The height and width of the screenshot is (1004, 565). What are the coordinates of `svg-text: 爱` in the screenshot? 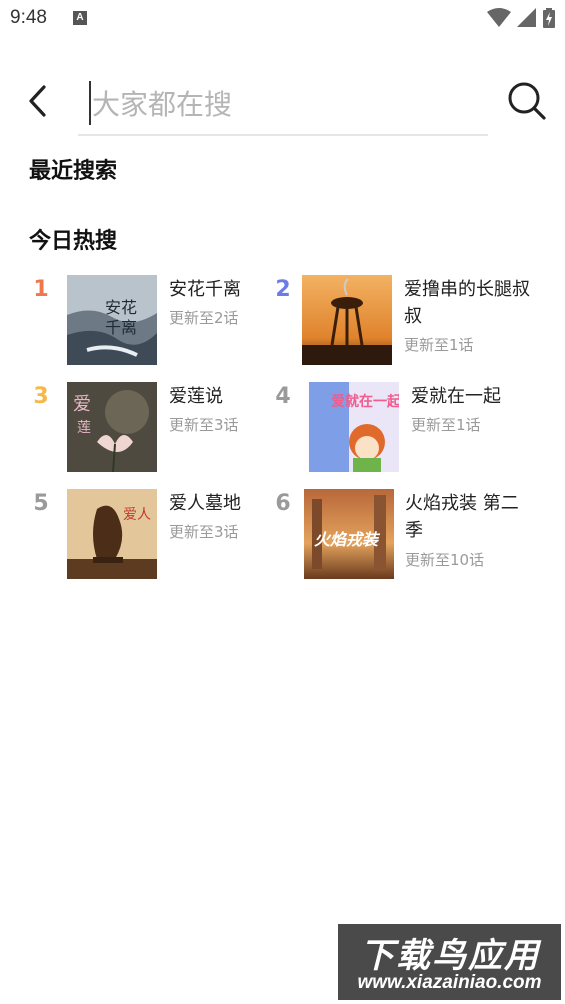 It's located at (82, 404).